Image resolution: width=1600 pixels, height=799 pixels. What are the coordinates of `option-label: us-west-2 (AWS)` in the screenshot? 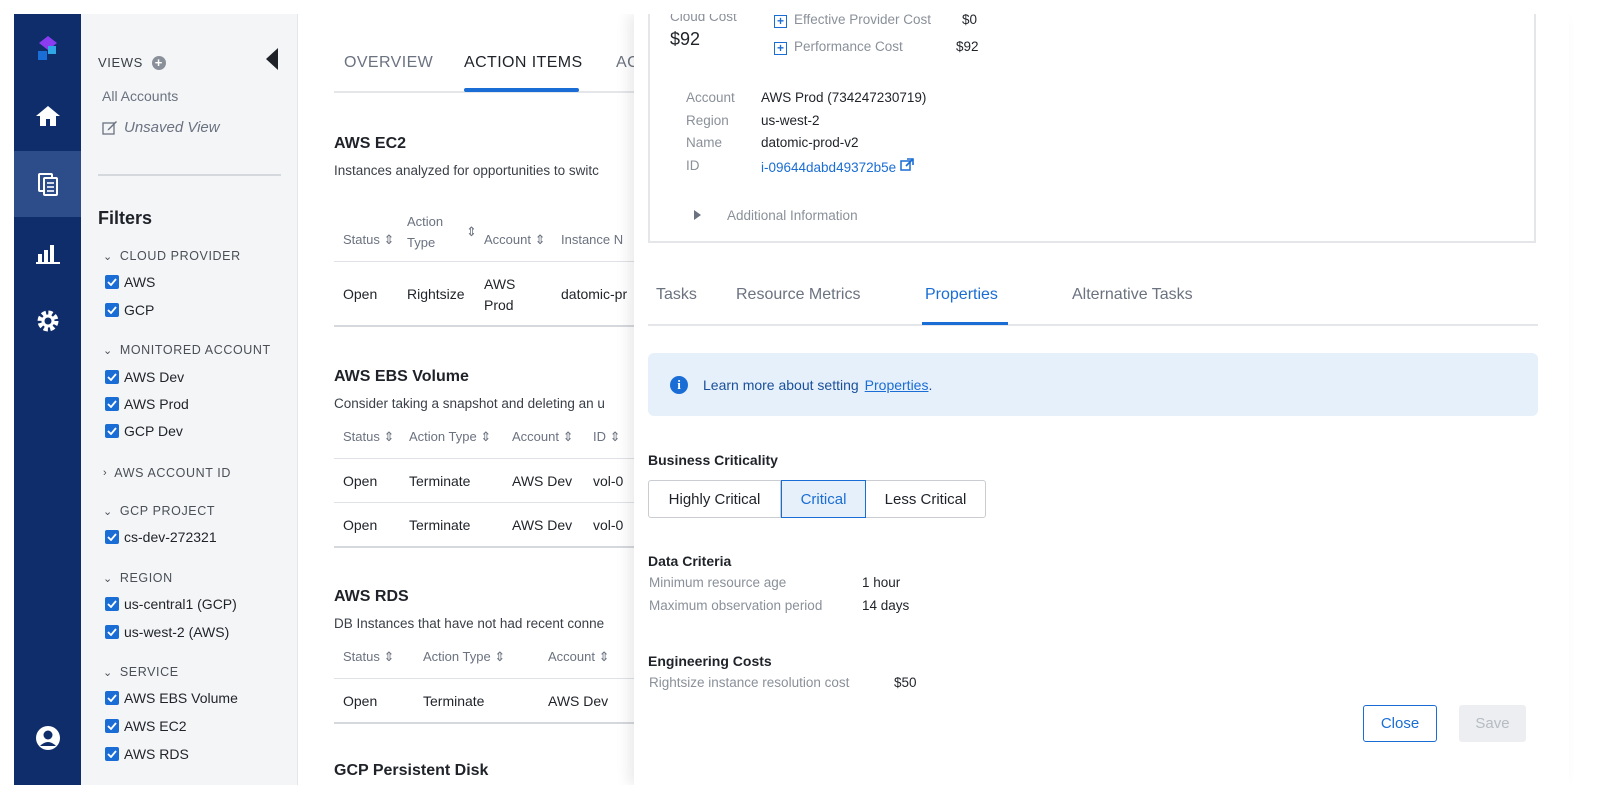 It's located at (177, 632).